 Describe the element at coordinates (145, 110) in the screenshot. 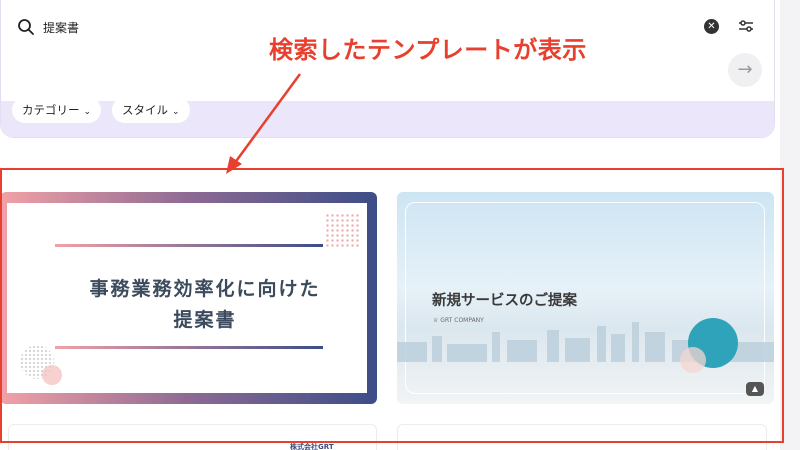

I see `style-filter-label: スタイル` at that location.